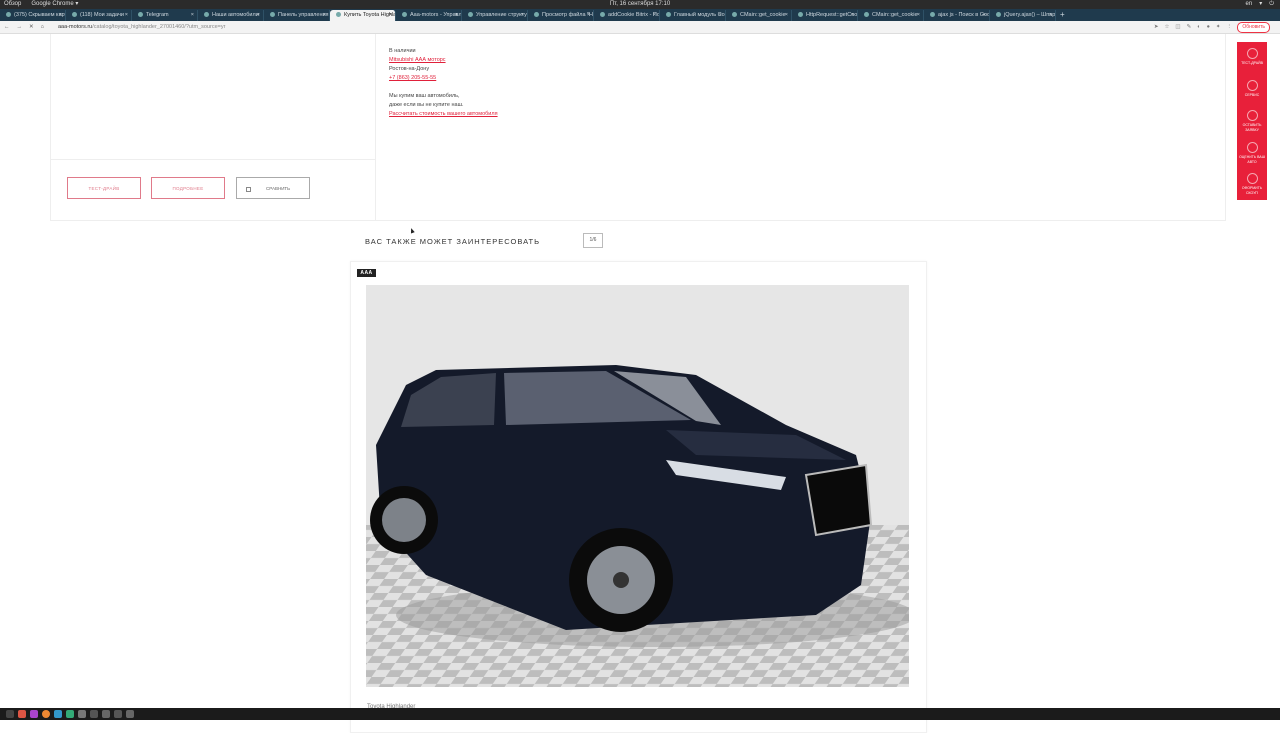 The image size is (1280, 733). What do you see at coordinates (443, 60) in the screenshot?
I see `dealer-link: Mitsubishi ААА моторс` at bounding box center [443, 60].